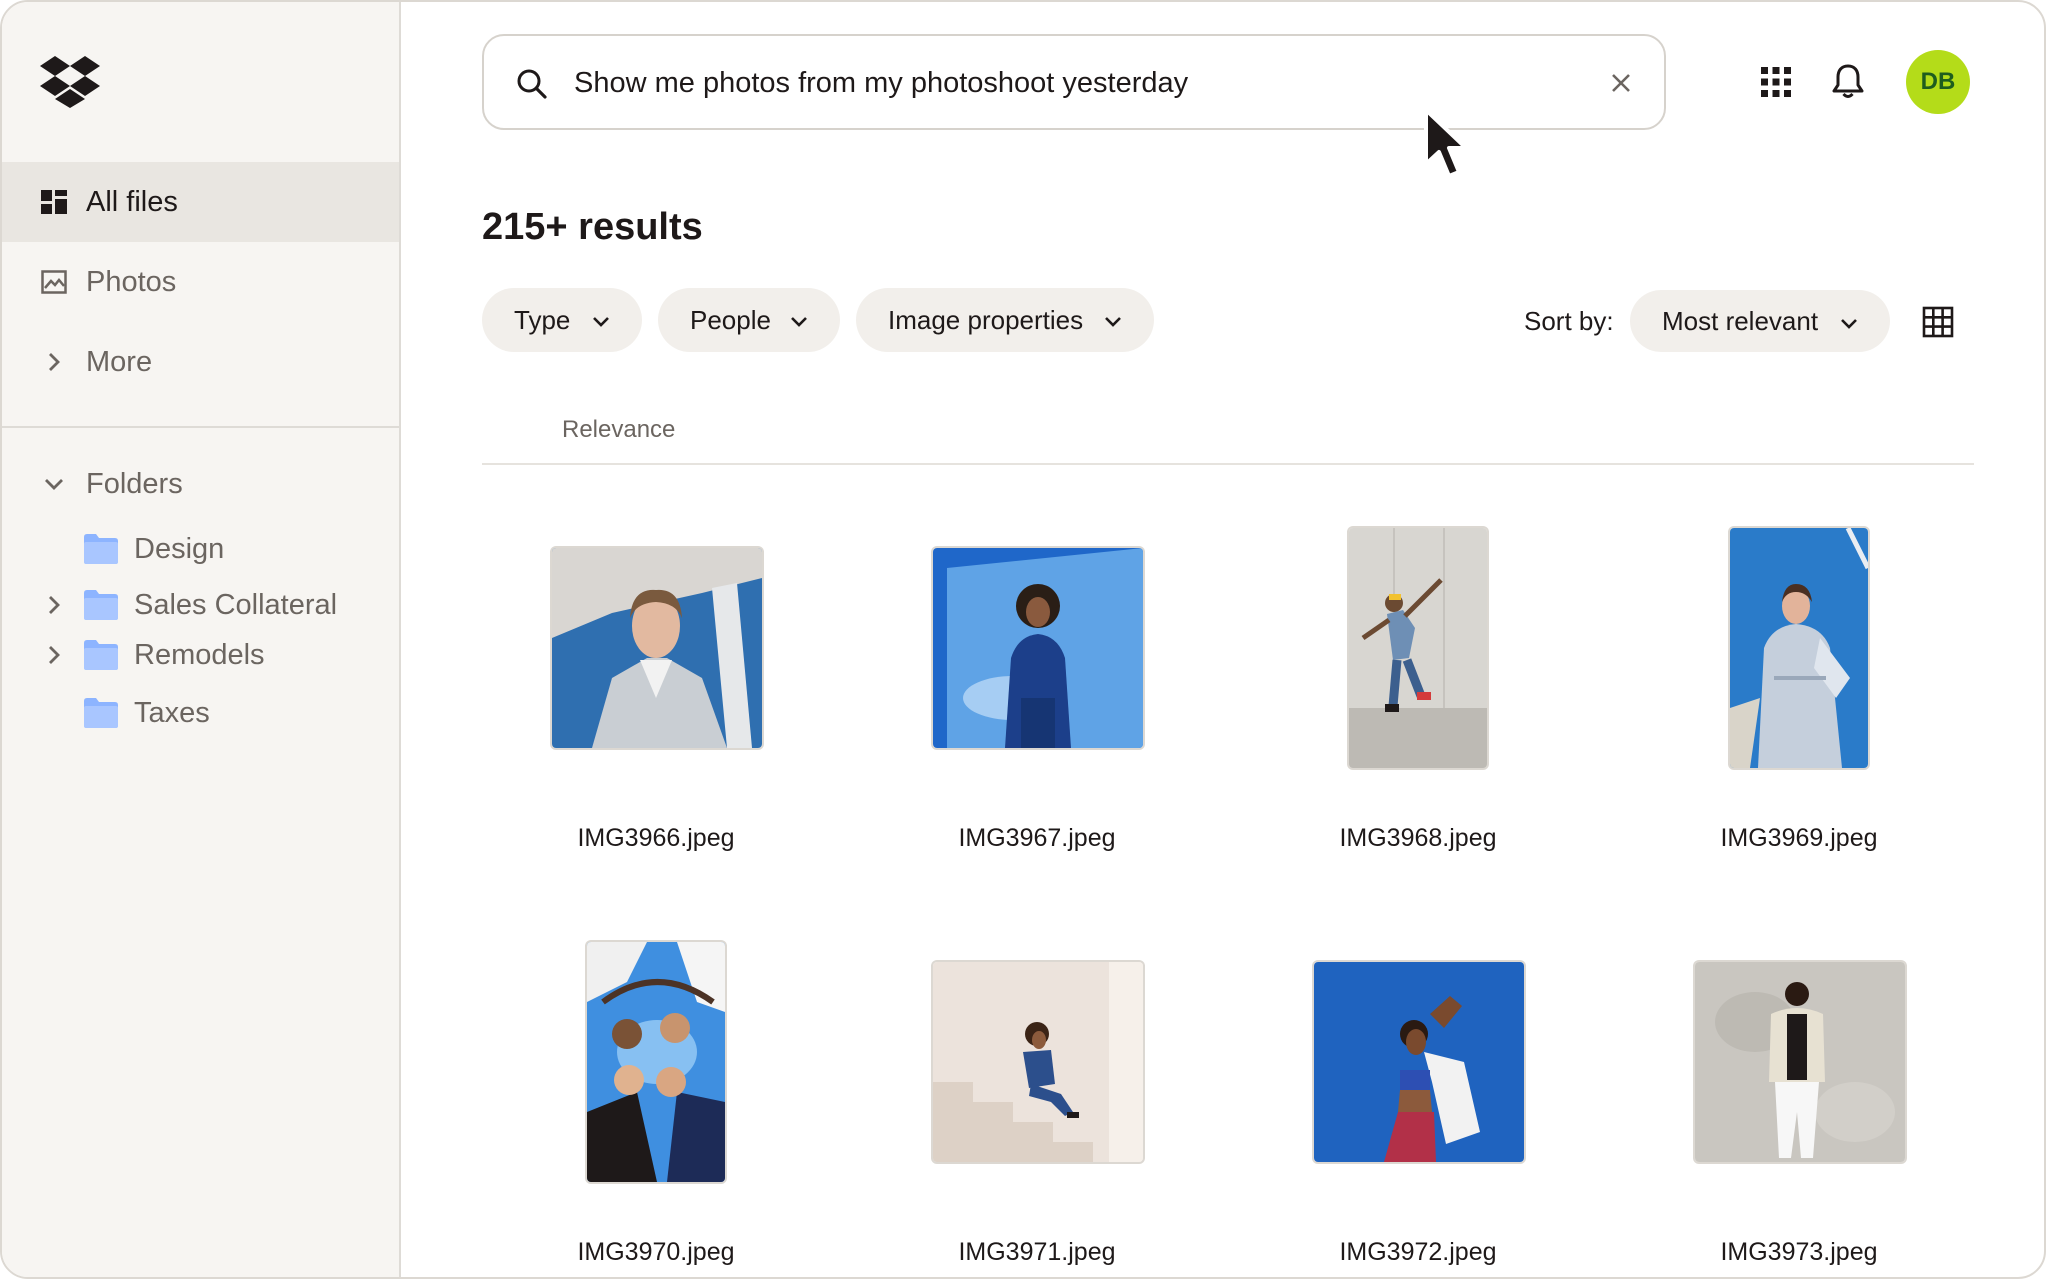 The image size is (2048, 1280). I want to click on sort-label: Sort by:, so click(1569, 321).